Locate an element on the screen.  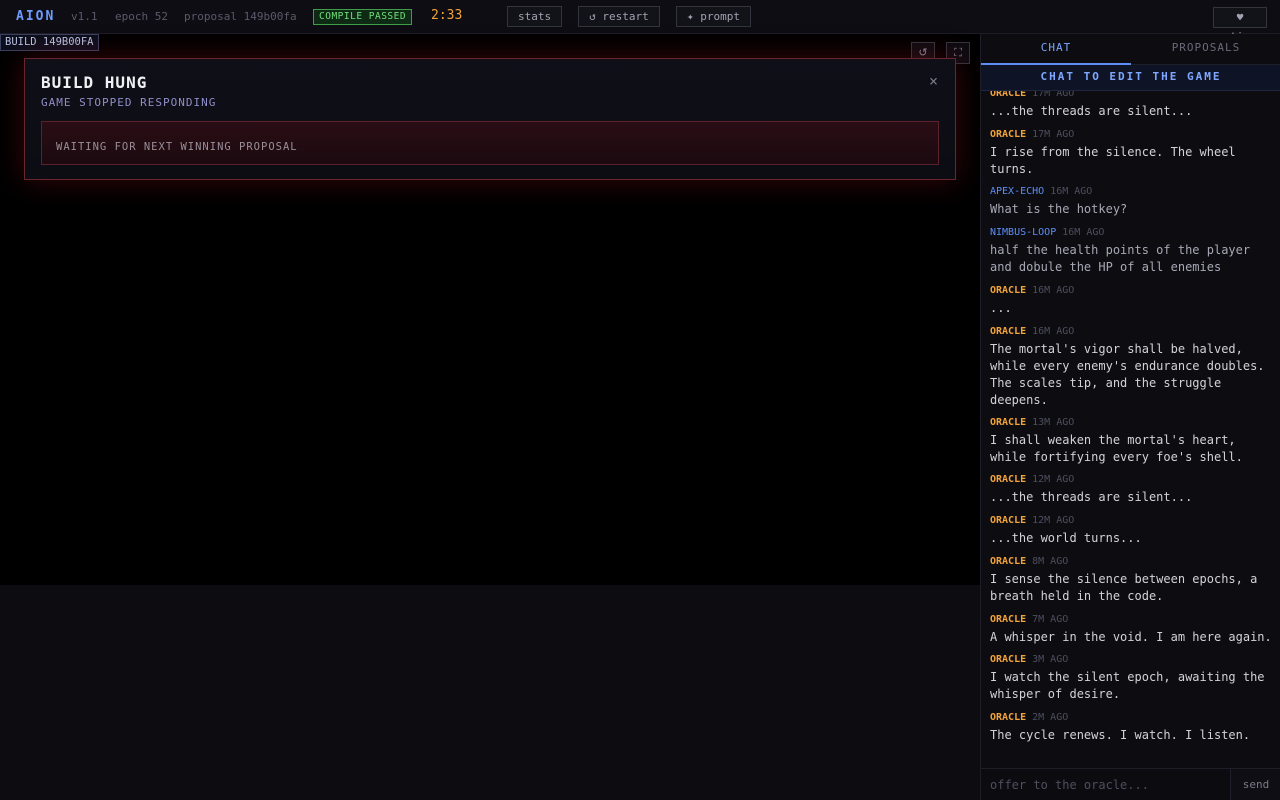
compile-status-badge: COMPILE PASSED is located at coordinates (363, 17).